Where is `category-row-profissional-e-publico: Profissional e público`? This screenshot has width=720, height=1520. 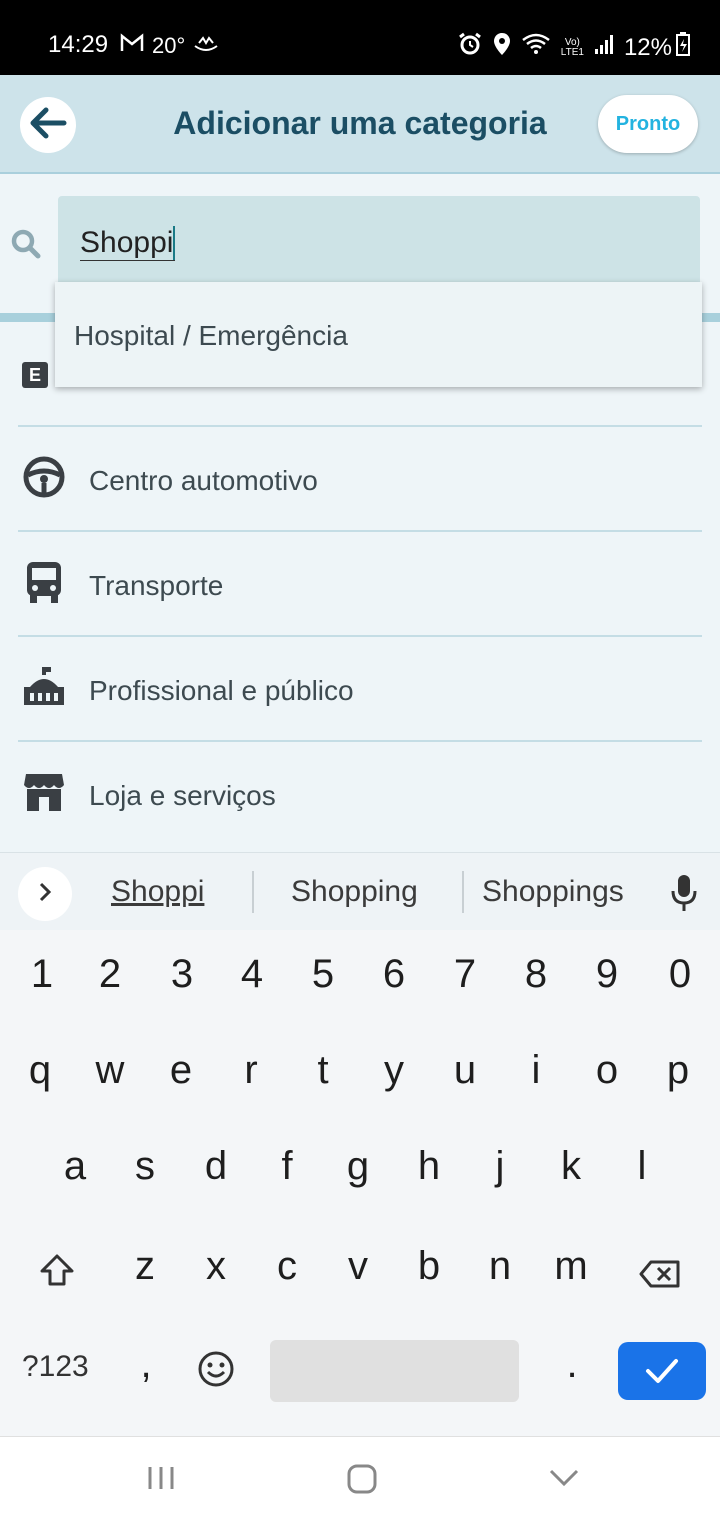 category-row-profissional-e-publico: Profissional e público is located at coordinates (360, 687).